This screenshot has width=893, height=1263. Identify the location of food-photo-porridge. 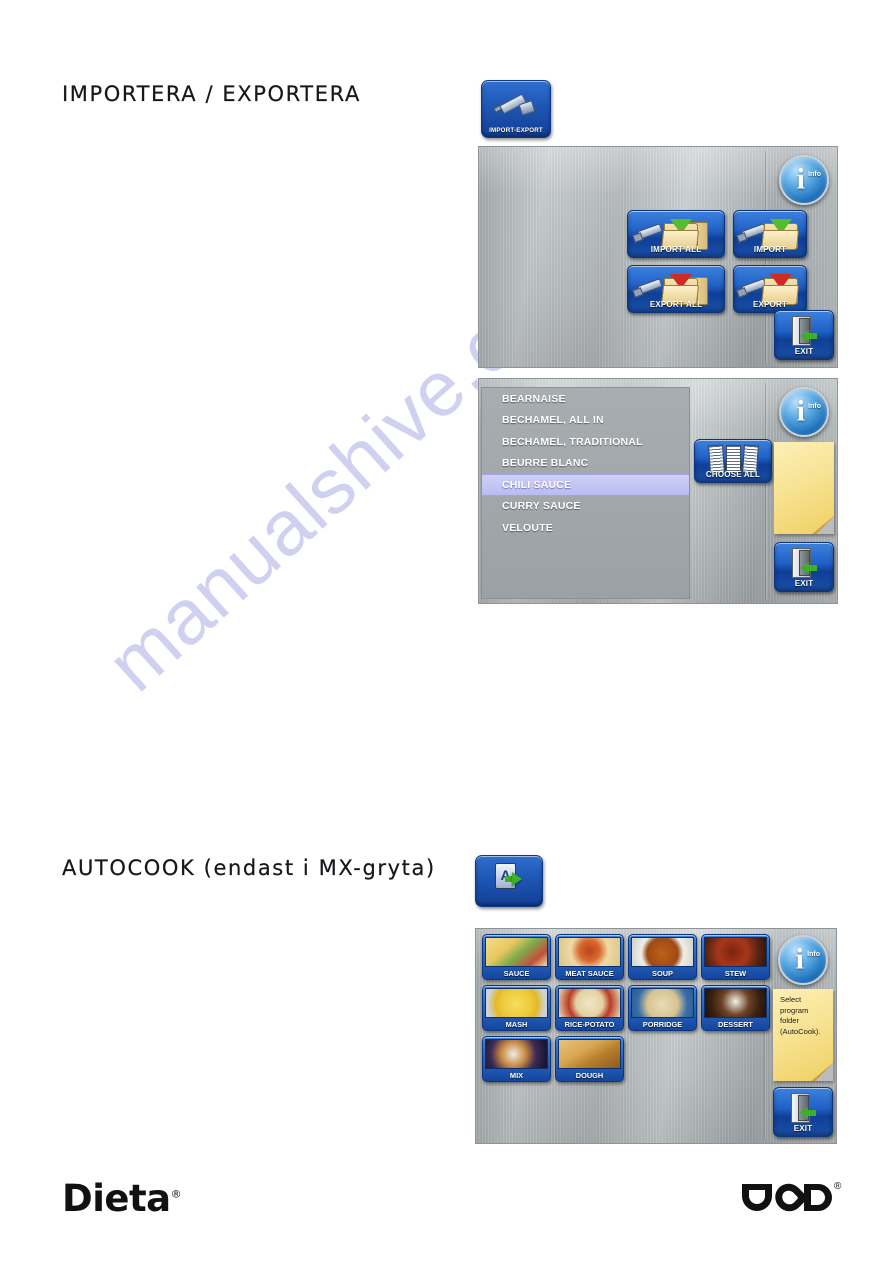
(662, 1003).